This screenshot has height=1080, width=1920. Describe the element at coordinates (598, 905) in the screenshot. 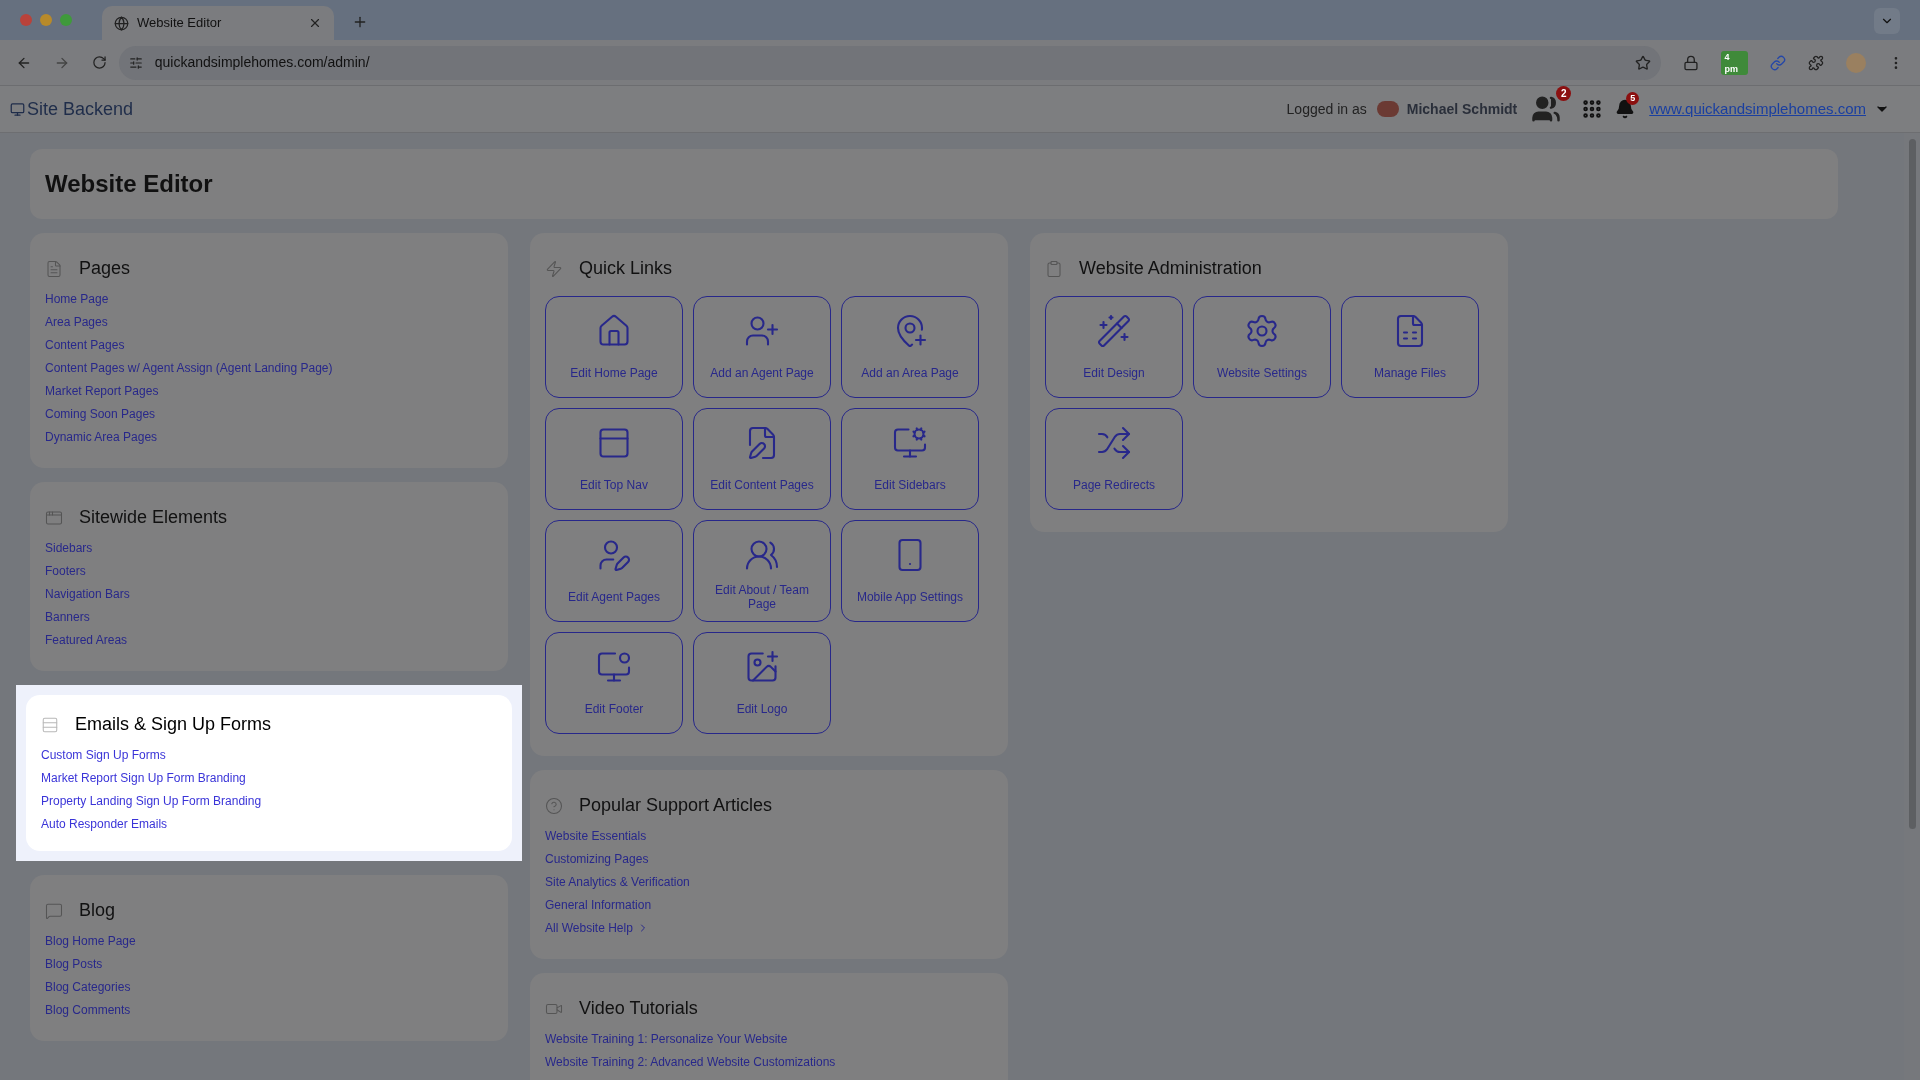

I see `section-link: General Information` at that location.